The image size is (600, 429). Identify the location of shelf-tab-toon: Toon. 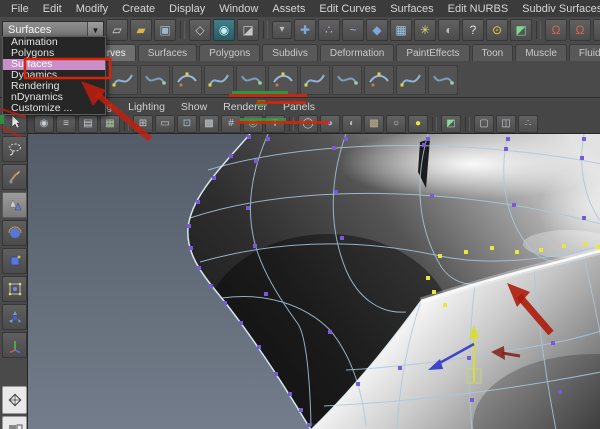
(492, 52).